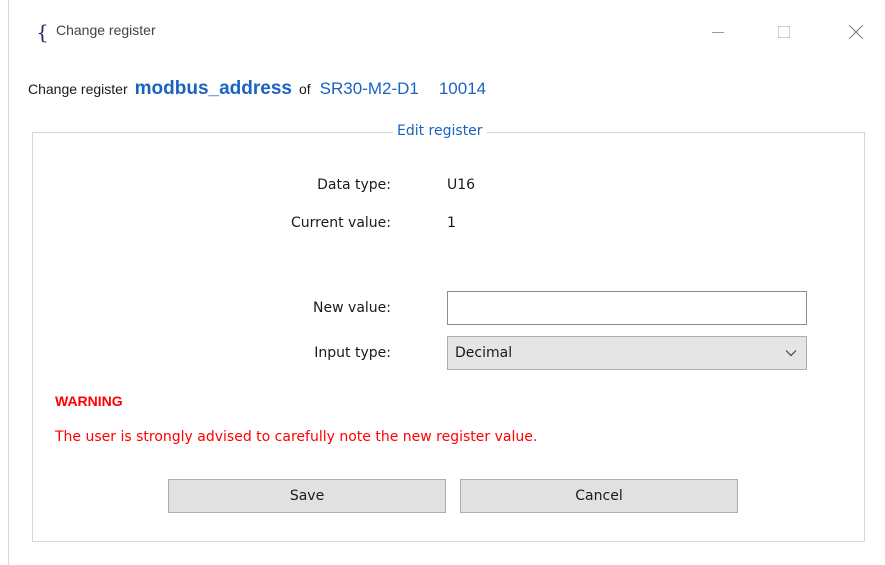 The width and height of the screenshot is (885, 565). Describe the element at coordinates (106, 30) in the screenshot. I see `window-title: Change register` at that location.